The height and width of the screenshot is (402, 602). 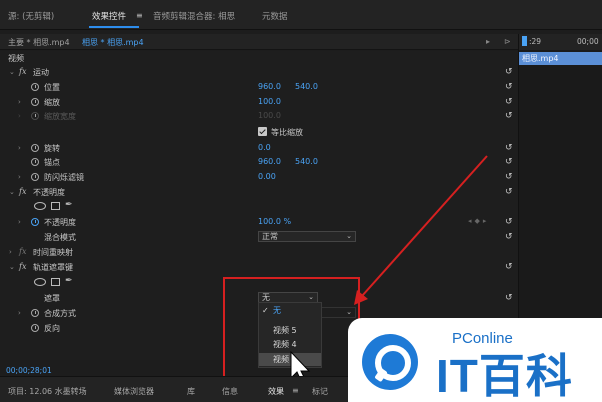 What do you see at coordinates (269, 86) in the screenshot?
I see `position-x-value: 960.0` at bounding box center [269, 86].